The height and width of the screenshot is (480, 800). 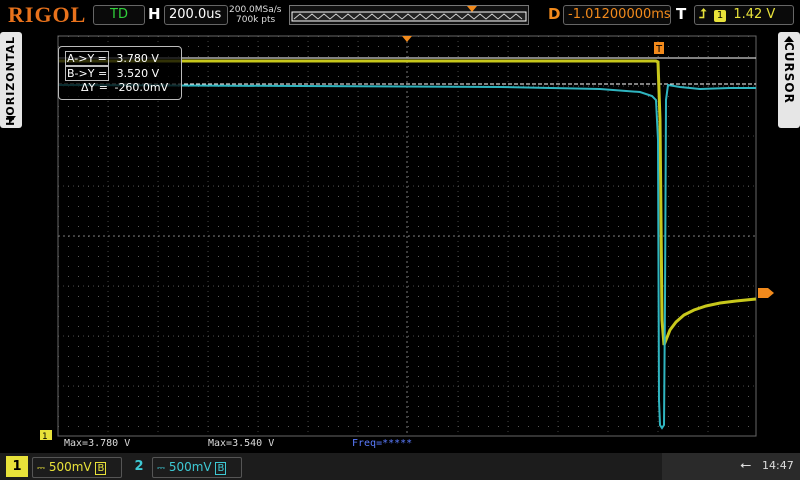 What do you see at coordinates (766, 293) in the screenshot?
I see `trigger-level-marker` at bounding box center [766, 293].